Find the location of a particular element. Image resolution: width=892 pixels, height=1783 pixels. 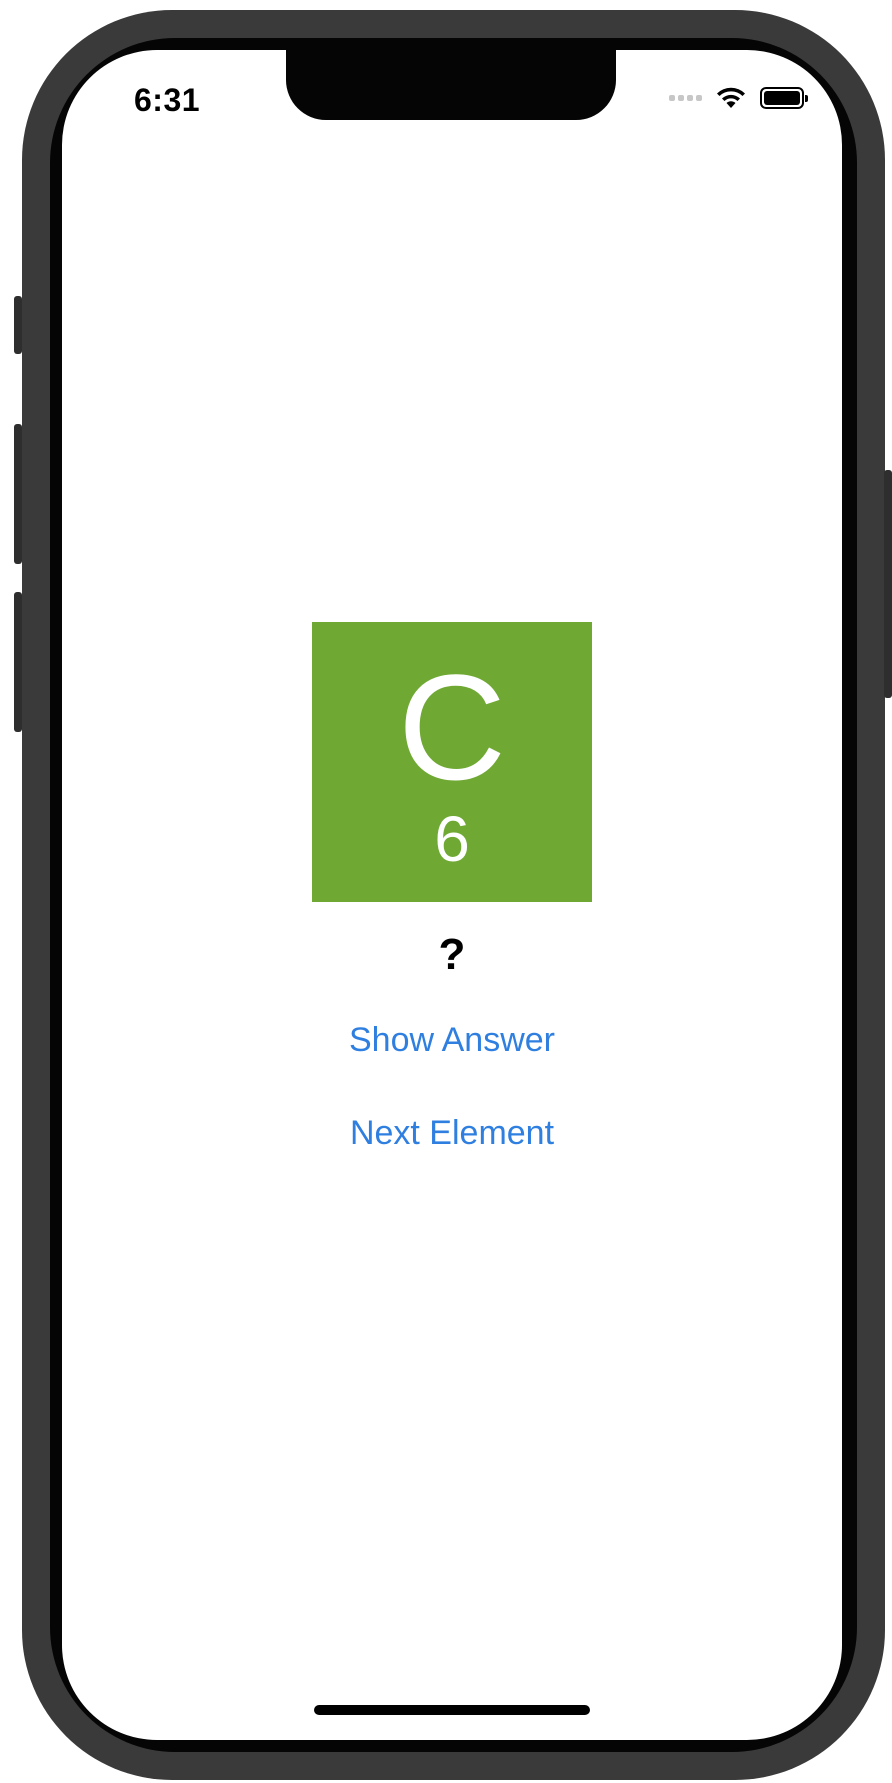

volume-up-button is located at coordinates (18, 494).